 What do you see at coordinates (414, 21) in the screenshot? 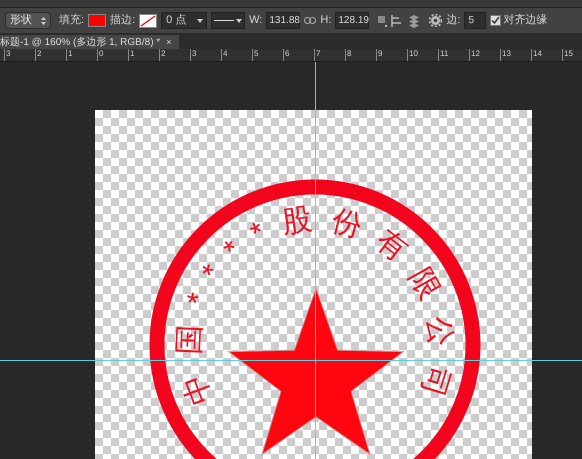
I see `path-arrangement-icon` at bounding box center [414, 21].